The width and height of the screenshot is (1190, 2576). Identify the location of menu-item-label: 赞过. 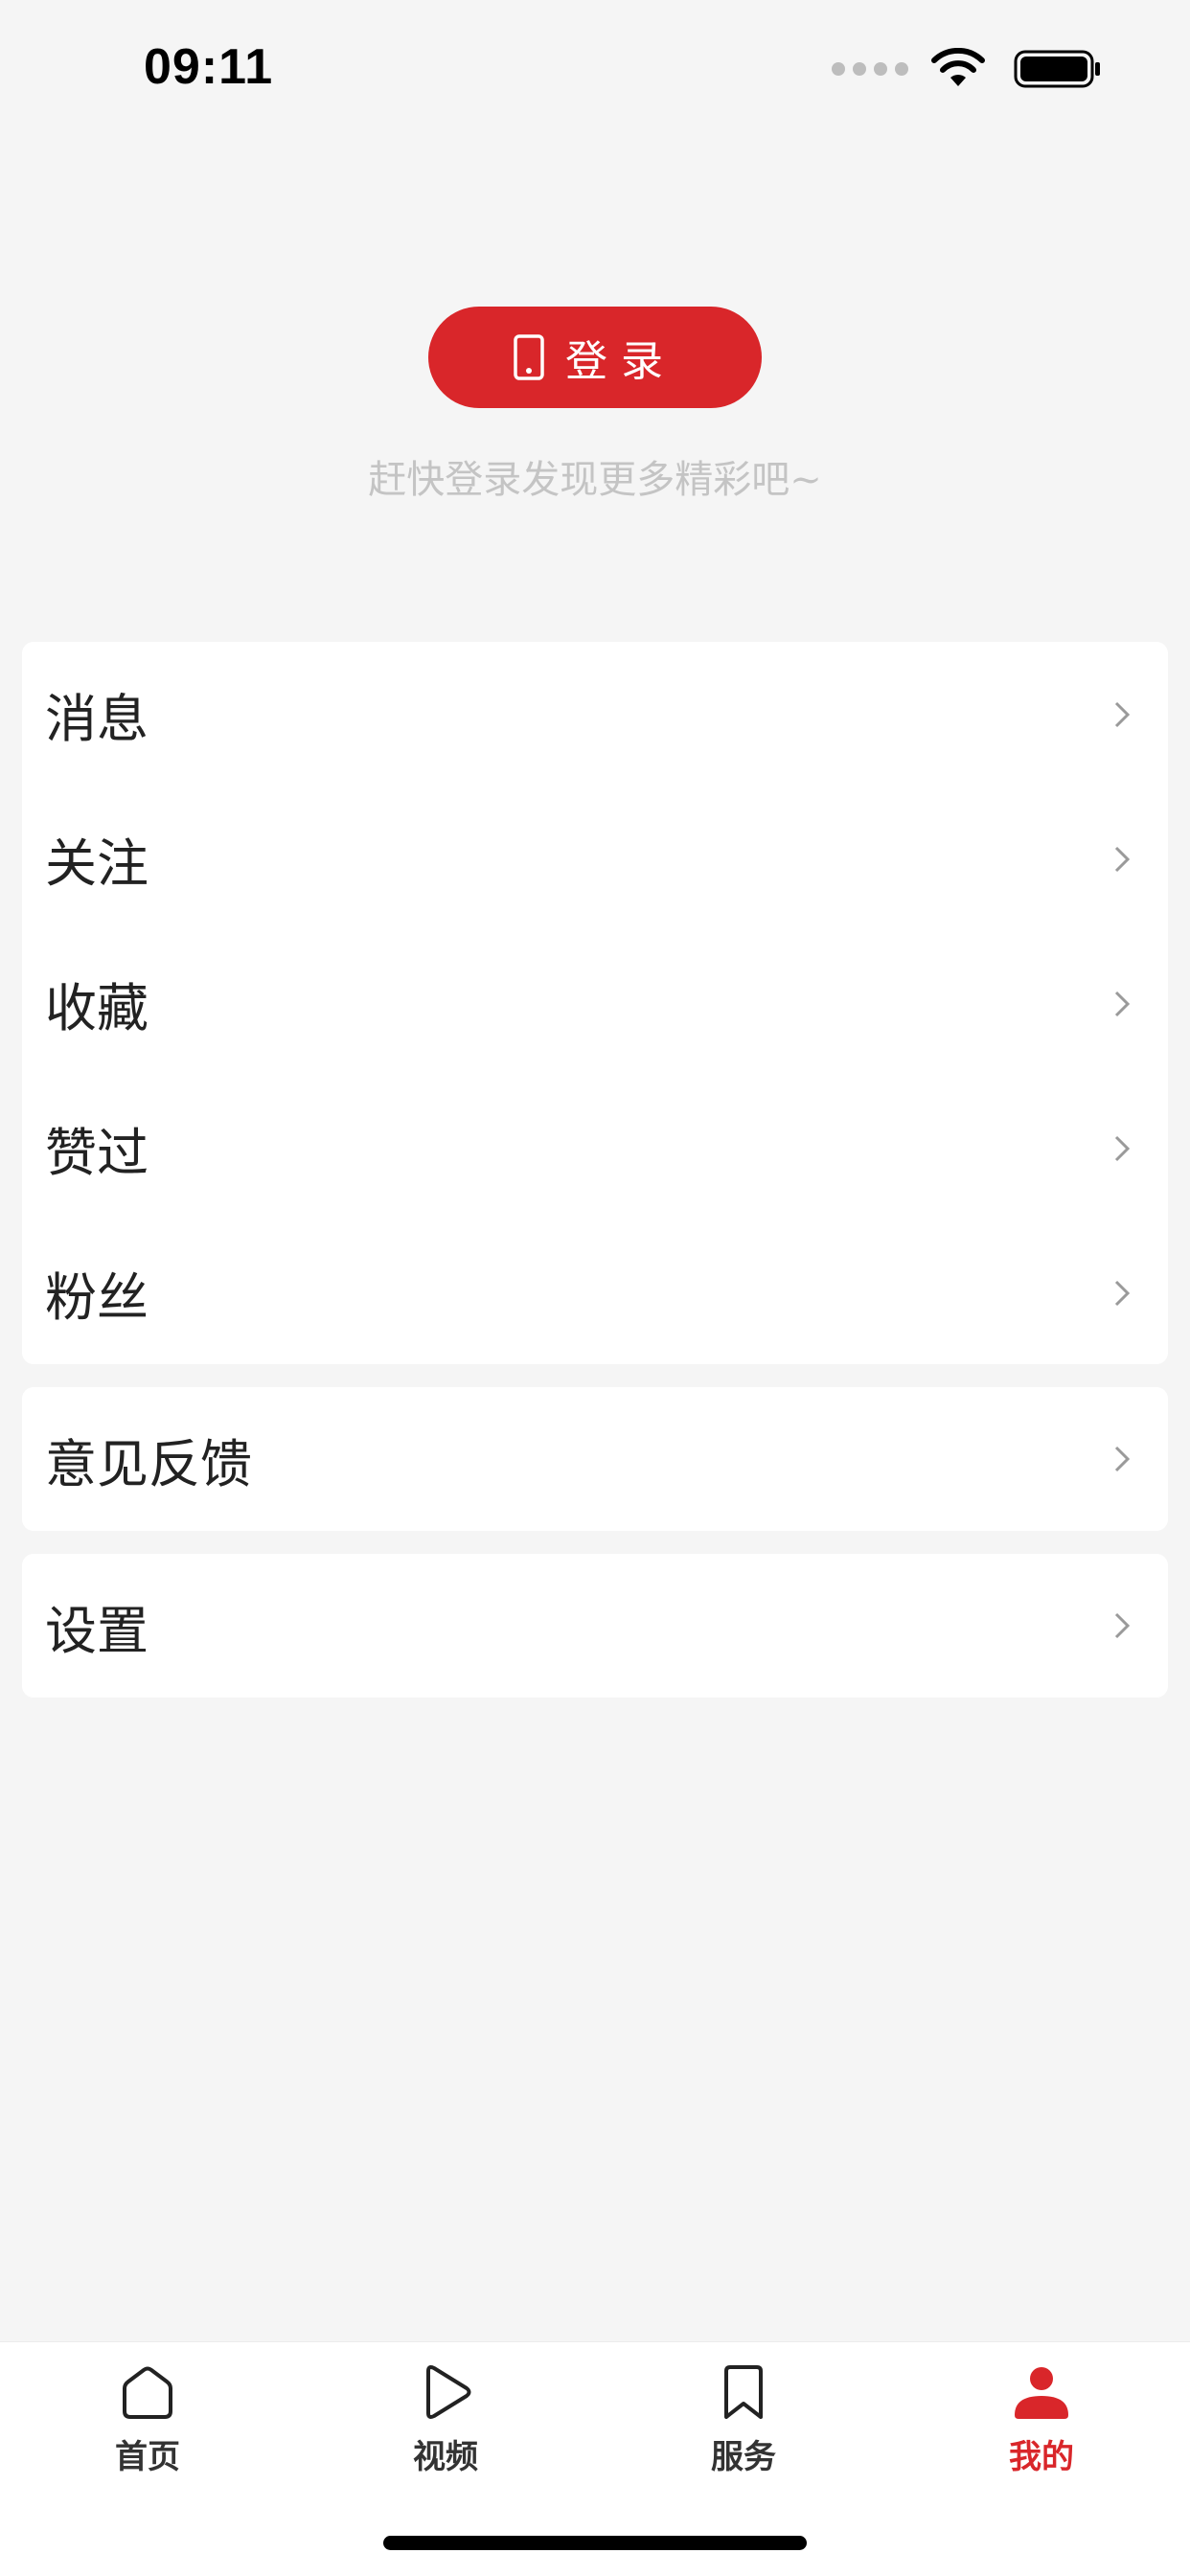
(97, 1153).